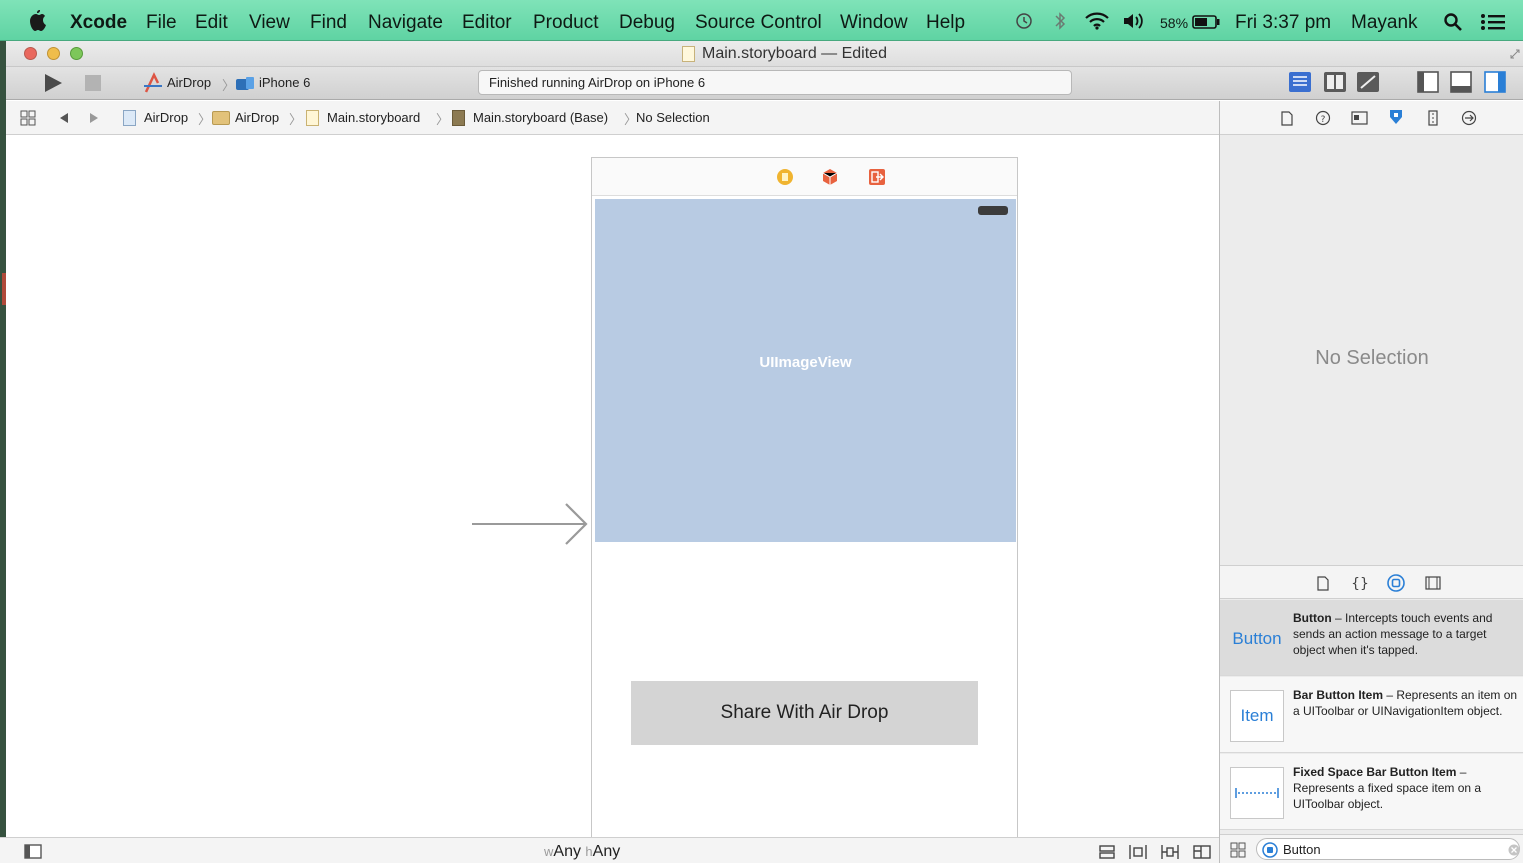 This screenshot has width=1523, height=863. Describe the element at coordinates (1323, 118) in the screenshot. I see `quick-help-icon: ?` at that location.